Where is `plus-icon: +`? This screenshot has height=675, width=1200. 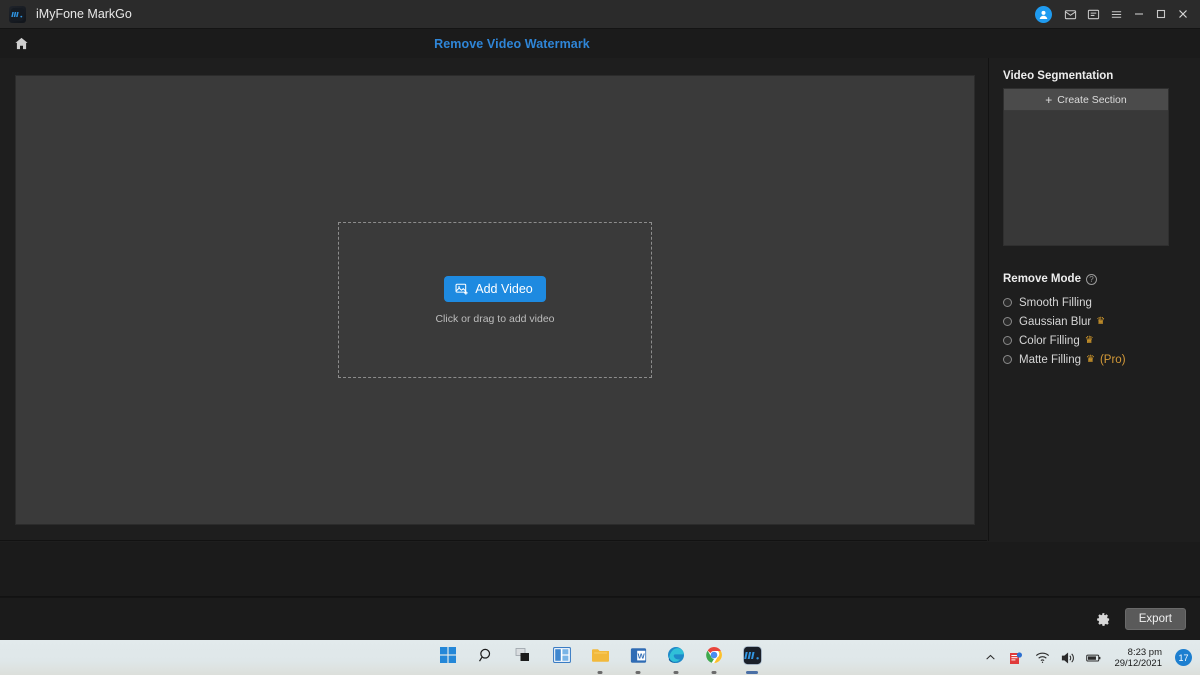 plus-icon: + is located at coordinates (1049, 99).